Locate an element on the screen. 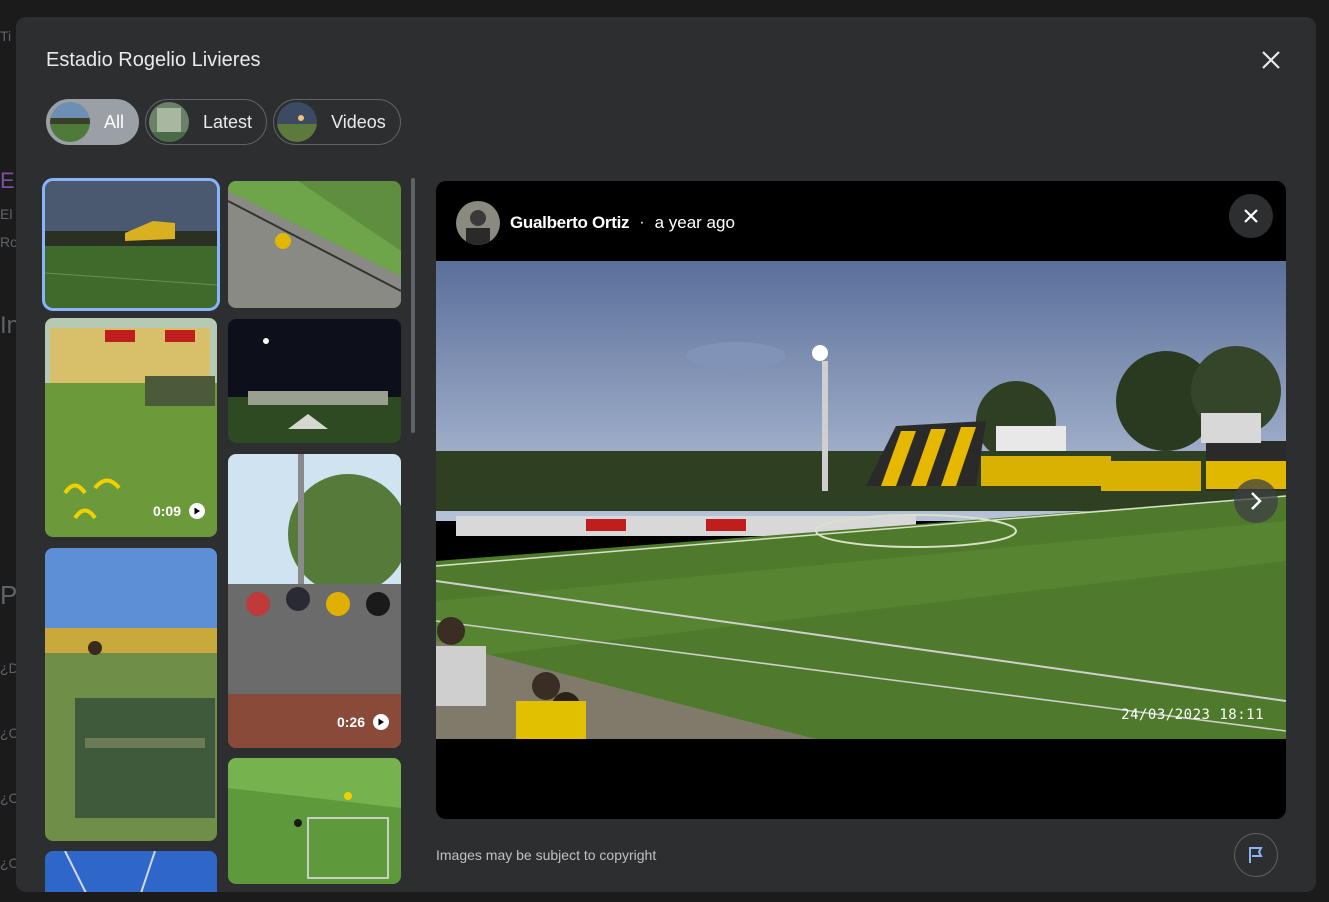 This screenshot has width=1329, height=902. photo-timestamp: 24/03/2023 18:11 is located at coordinates (1192, 715).